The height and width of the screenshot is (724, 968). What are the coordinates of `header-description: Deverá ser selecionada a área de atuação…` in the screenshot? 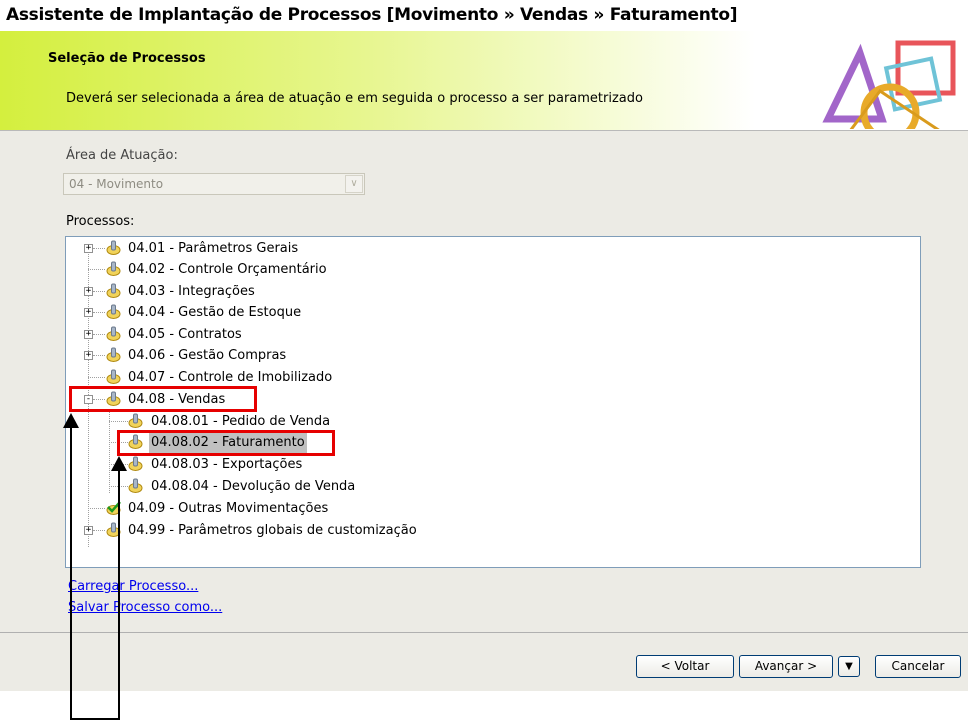 It's located at (354, 98).